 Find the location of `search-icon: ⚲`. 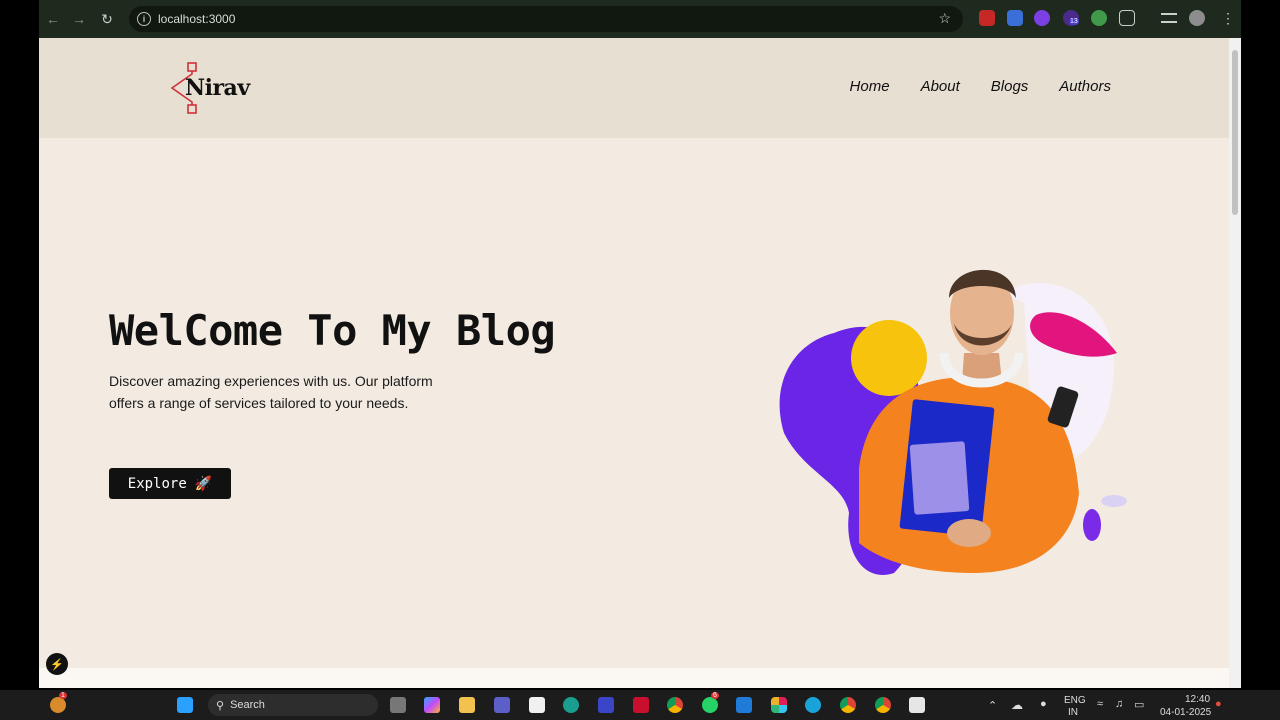

search-icon: ⚲ is located at coordinates (220, 705).